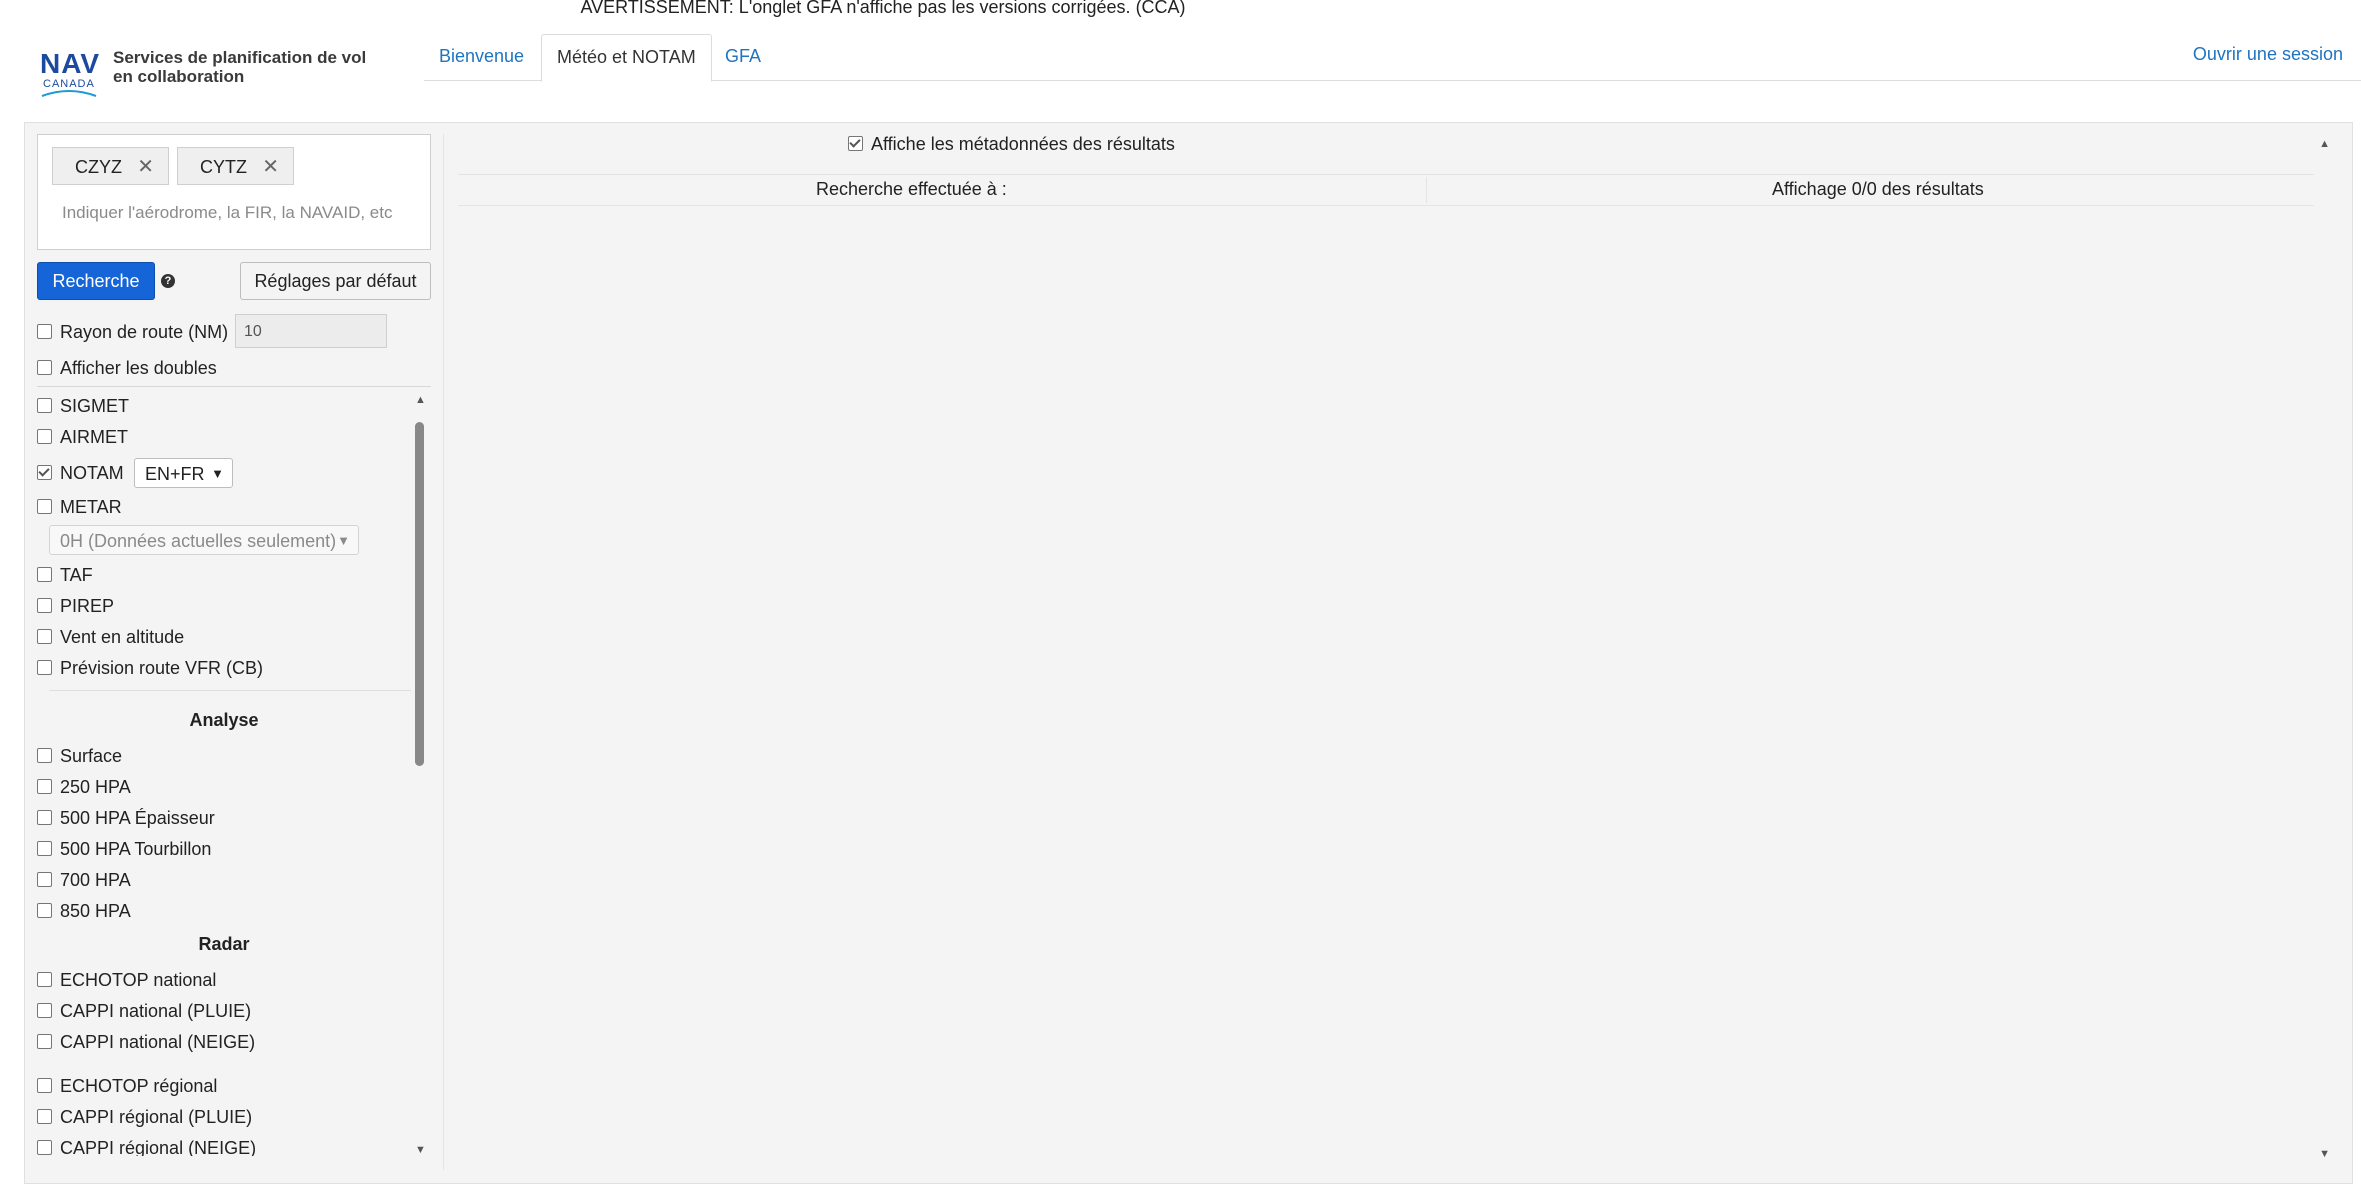 The height and width of the screenshot is (1202, 2361). I want to click on metadata-option: Affiche les métadonnées des résultats, so click(1011, 144).